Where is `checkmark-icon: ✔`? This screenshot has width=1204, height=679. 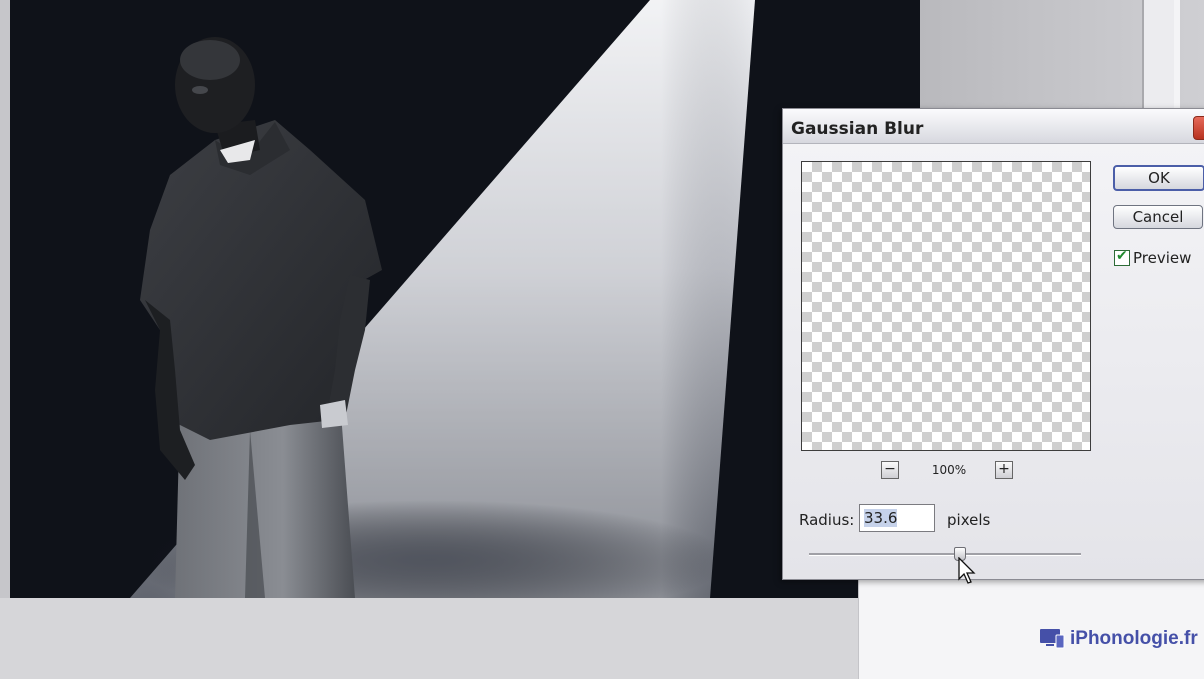 checkmark-icon: ✔ is located at coordinates (1122, 256).